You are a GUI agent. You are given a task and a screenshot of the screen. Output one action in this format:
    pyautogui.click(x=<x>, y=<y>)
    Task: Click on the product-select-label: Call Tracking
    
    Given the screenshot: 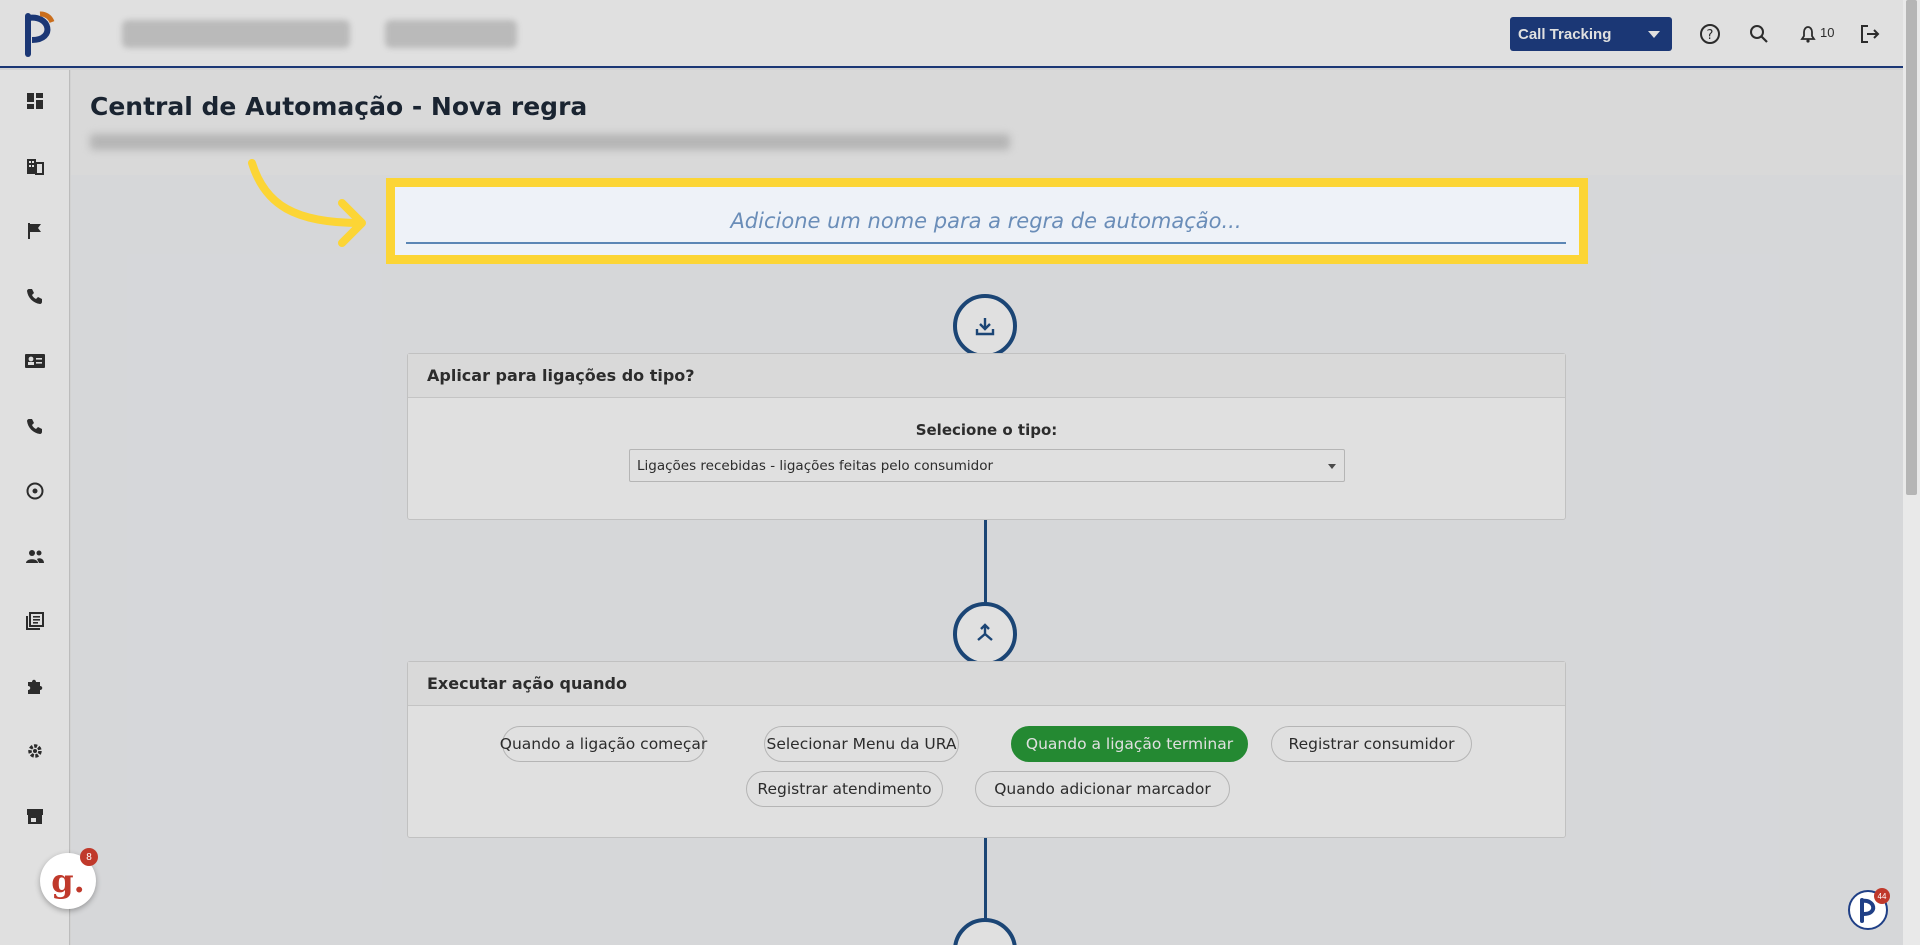 What is the action you would take?
    pyautogui.click(x=1565, y=34)
    